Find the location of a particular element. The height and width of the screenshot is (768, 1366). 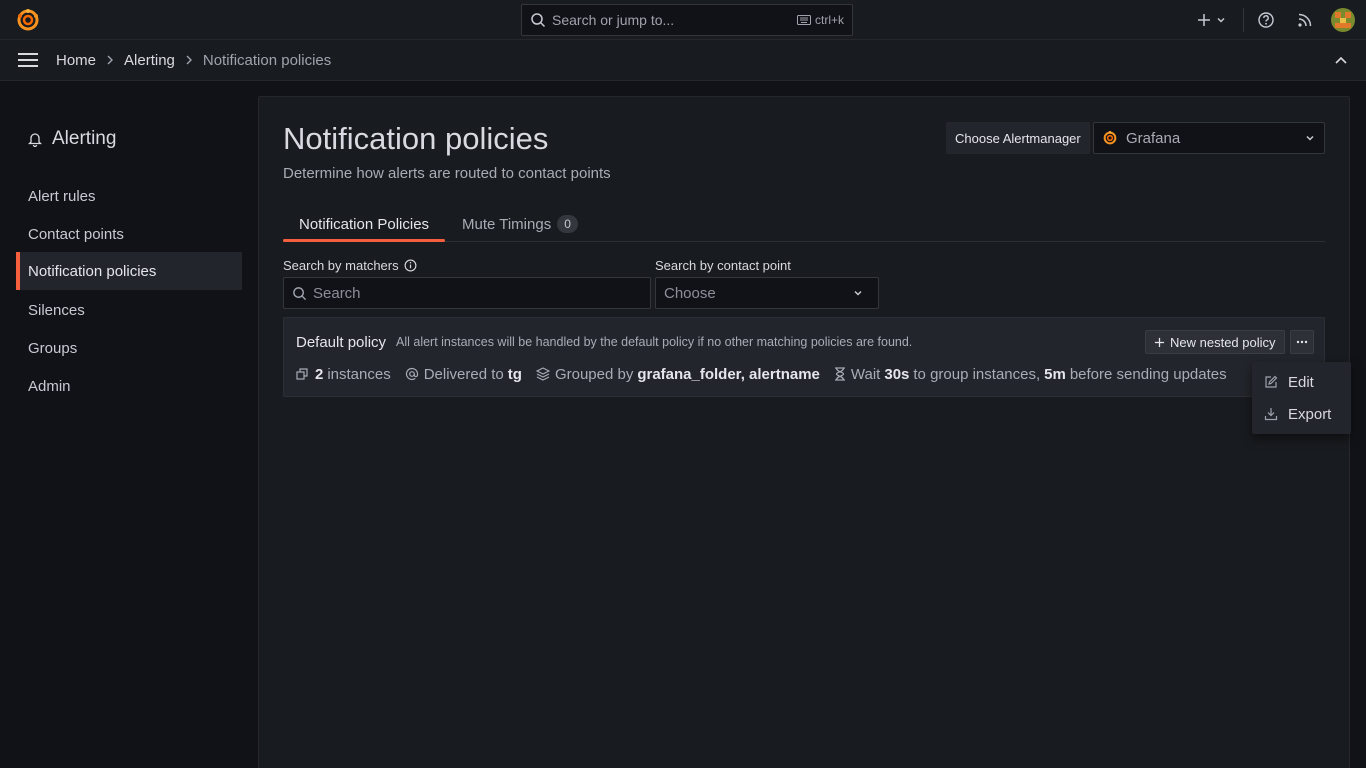

grafana-icon is located at coordinates (1110, 138).